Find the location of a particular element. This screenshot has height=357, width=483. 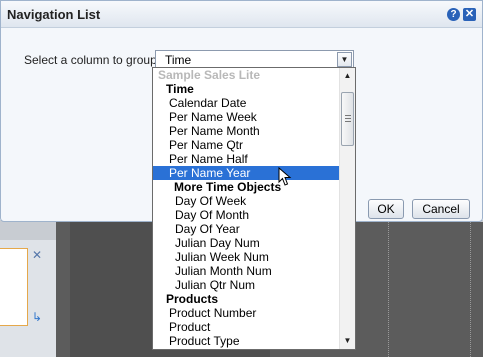

background-selected-box is located at coordinates (14, 287).